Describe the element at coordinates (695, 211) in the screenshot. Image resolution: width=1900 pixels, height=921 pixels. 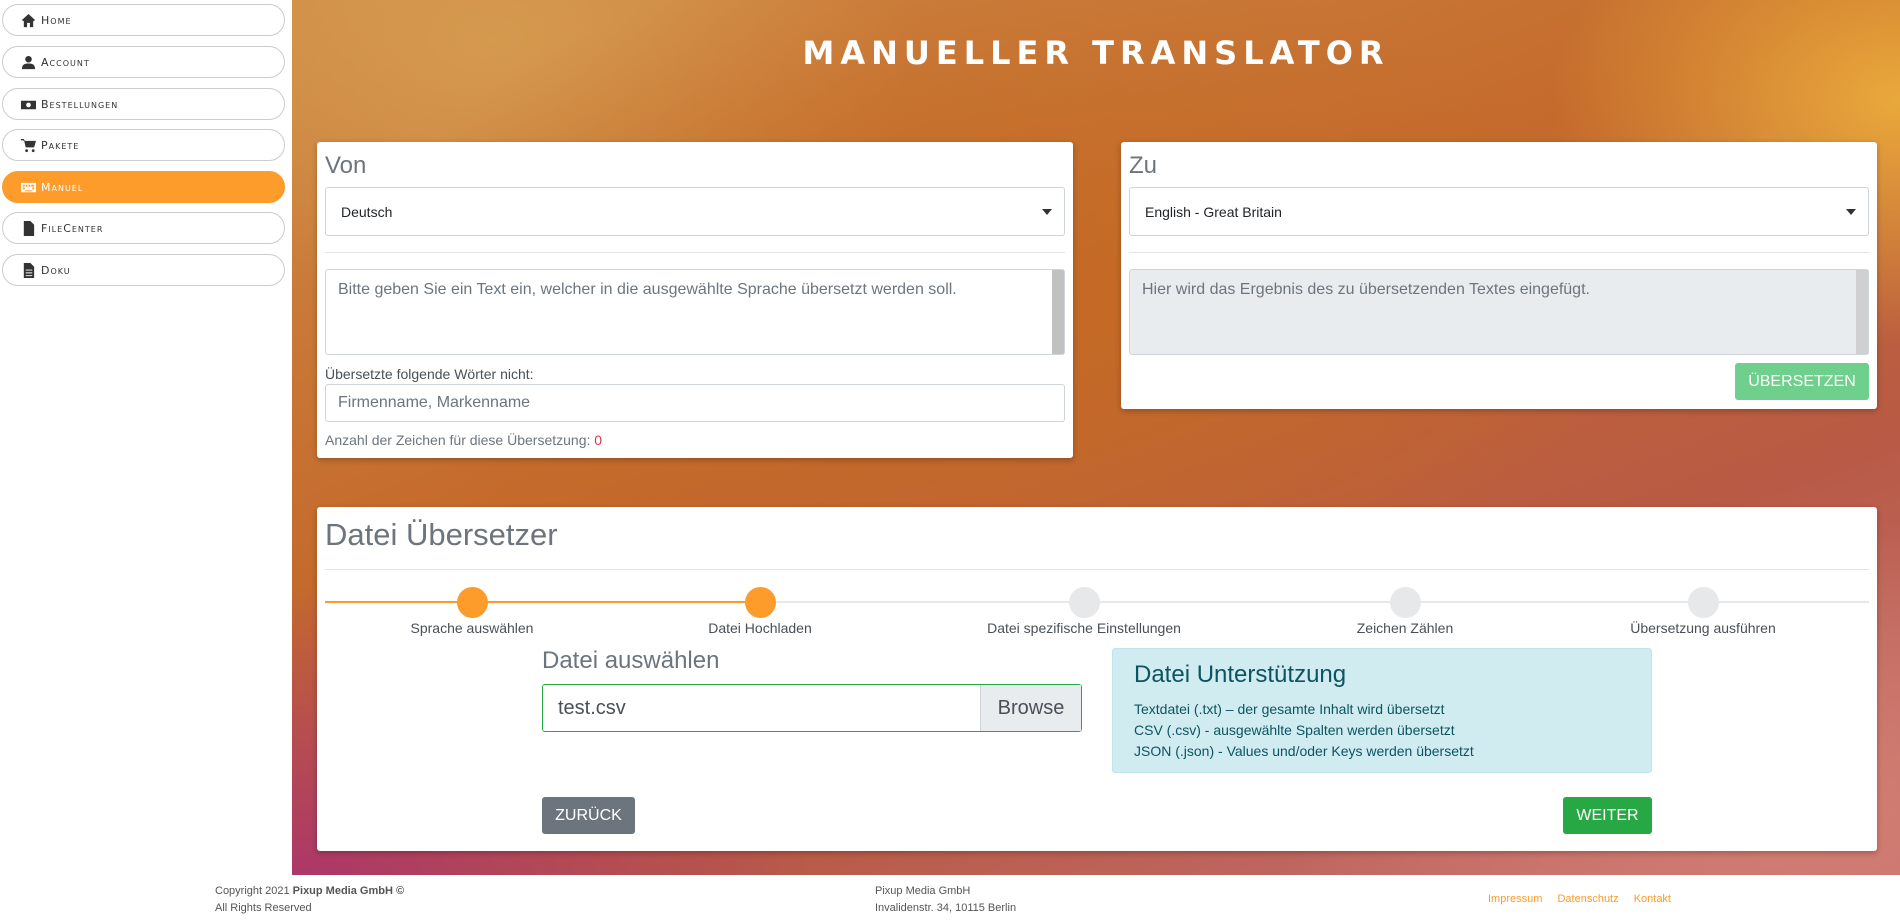
I see `from-language-select: Deutsch` at that location.